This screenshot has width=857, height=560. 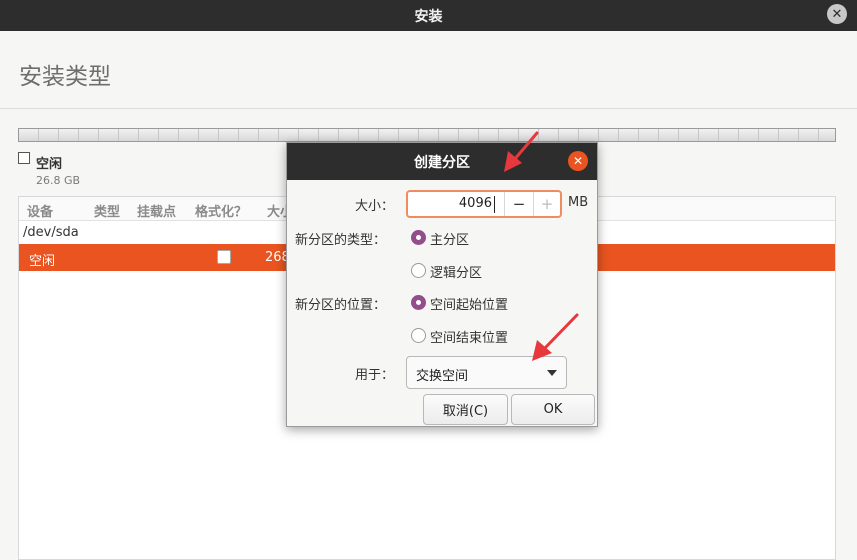 I want to click on location-start-label: 空间起始位置, so click(x=469, y=303).